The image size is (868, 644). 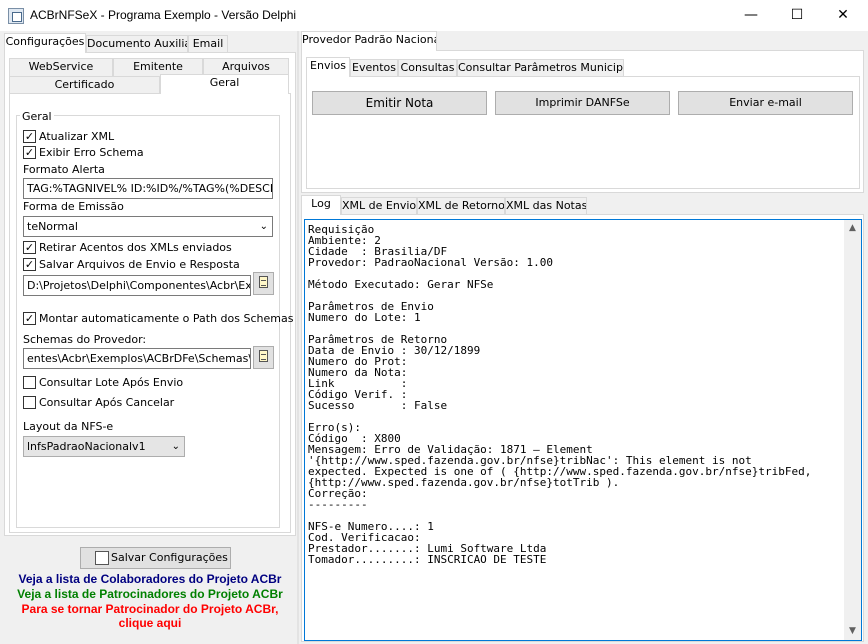 What do you see at coordinates (328, 67) in the screenshot?
I see `tab-envios: Envios` at bounding box center [328, 67].